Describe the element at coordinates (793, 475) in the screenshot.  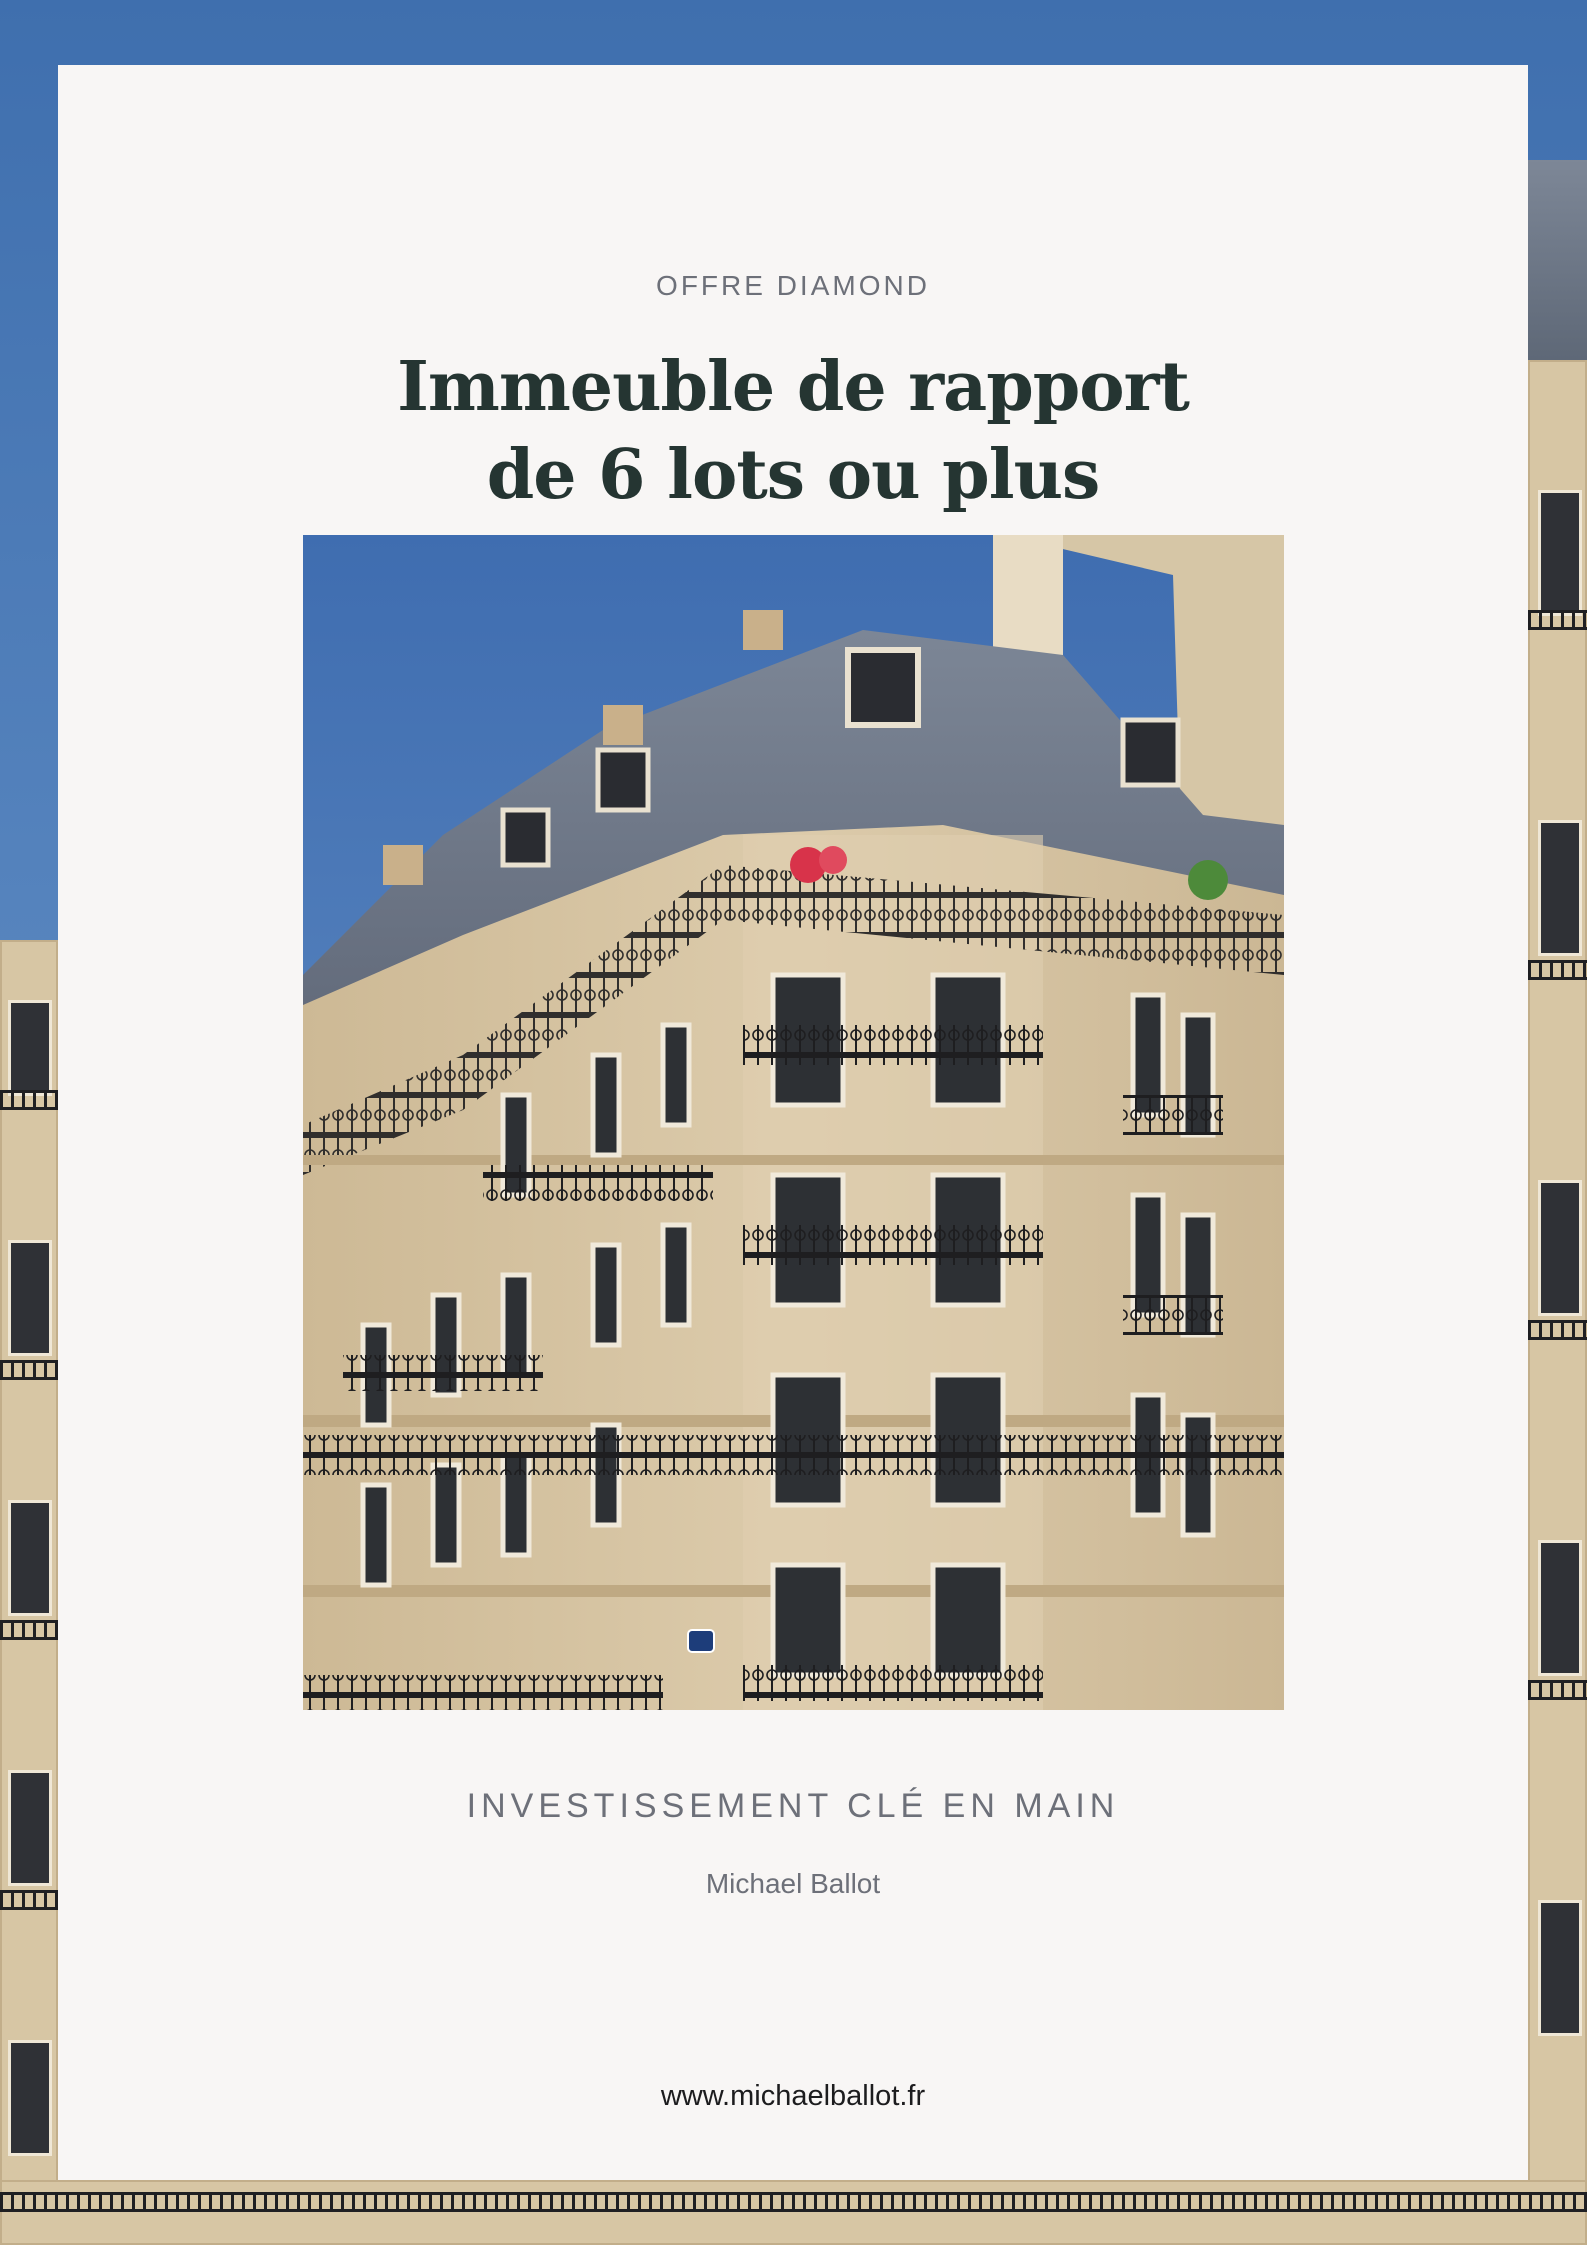
I see `cover-title-line-2: de 6 lots ou plus` at that location.